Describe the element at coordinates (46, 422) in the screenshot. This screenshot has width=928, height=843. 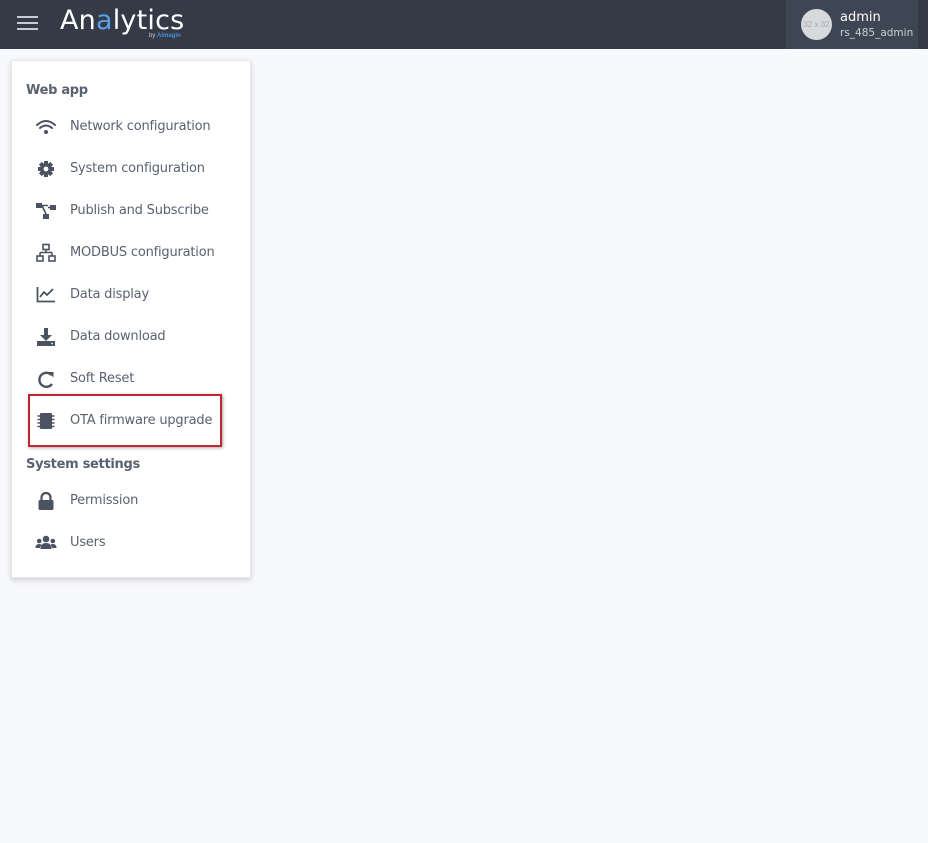
I see `chip-icon` at that location.